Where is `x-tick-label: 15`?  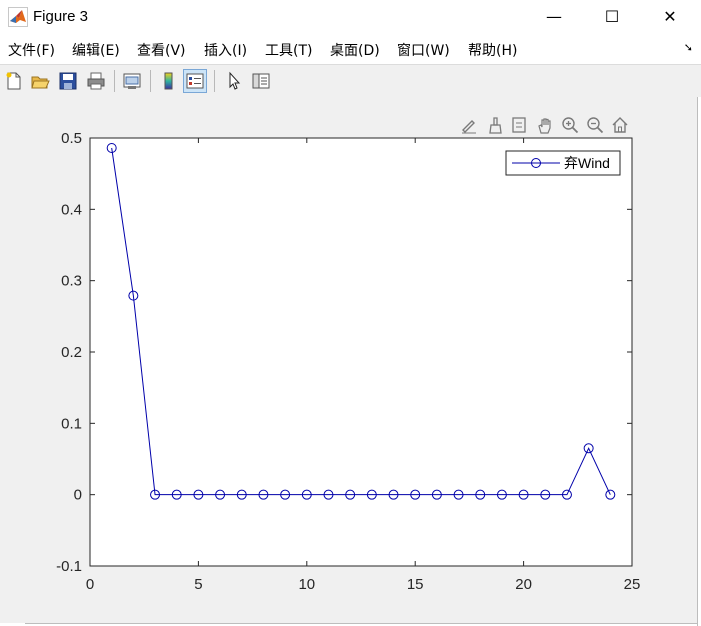
x-tick-label: 15 is located at coordinates (415, 584).